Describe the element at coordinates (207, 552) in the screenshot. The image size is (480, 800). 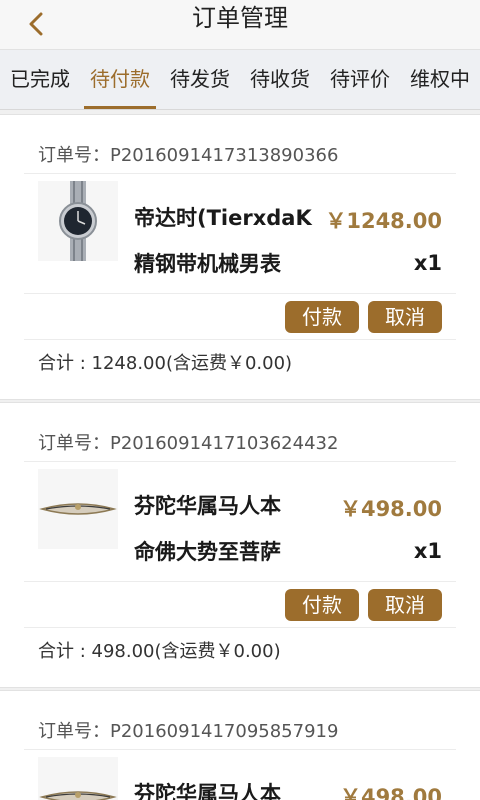
I see `product-name-line2: 命佛大势至菩萨` at that location.